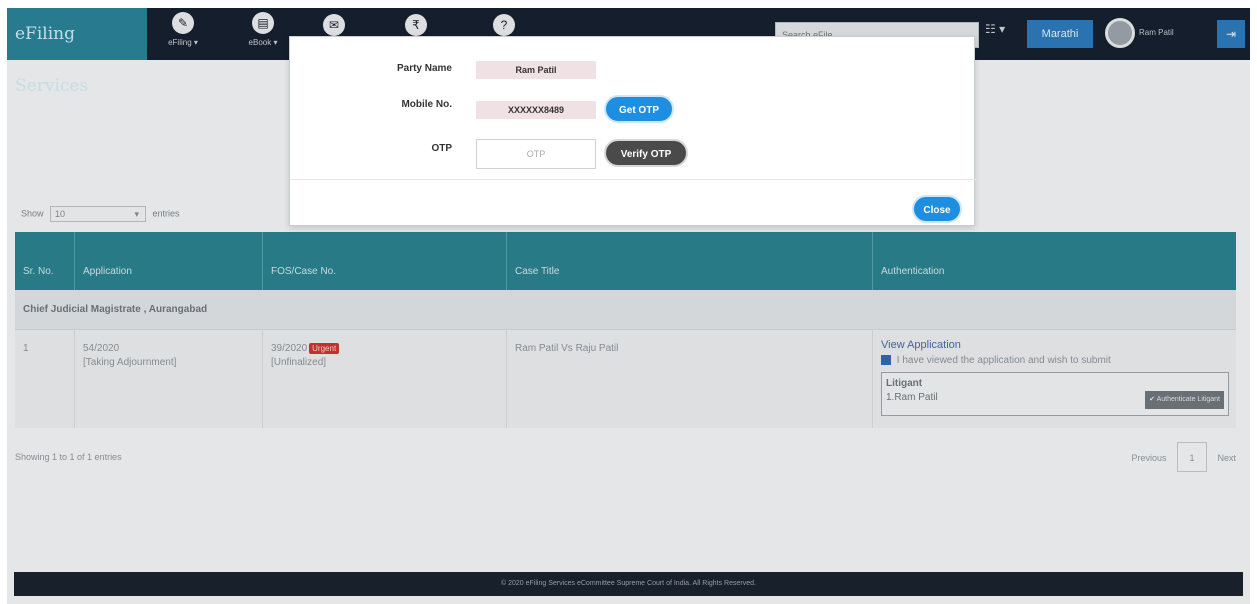 Image resolution: width=1257 pixels, height=604 pixels. What do you see at coordinates (441, 148) in the screenshot?
I see `otp-label: OTP` at bounding box center [441, 148].